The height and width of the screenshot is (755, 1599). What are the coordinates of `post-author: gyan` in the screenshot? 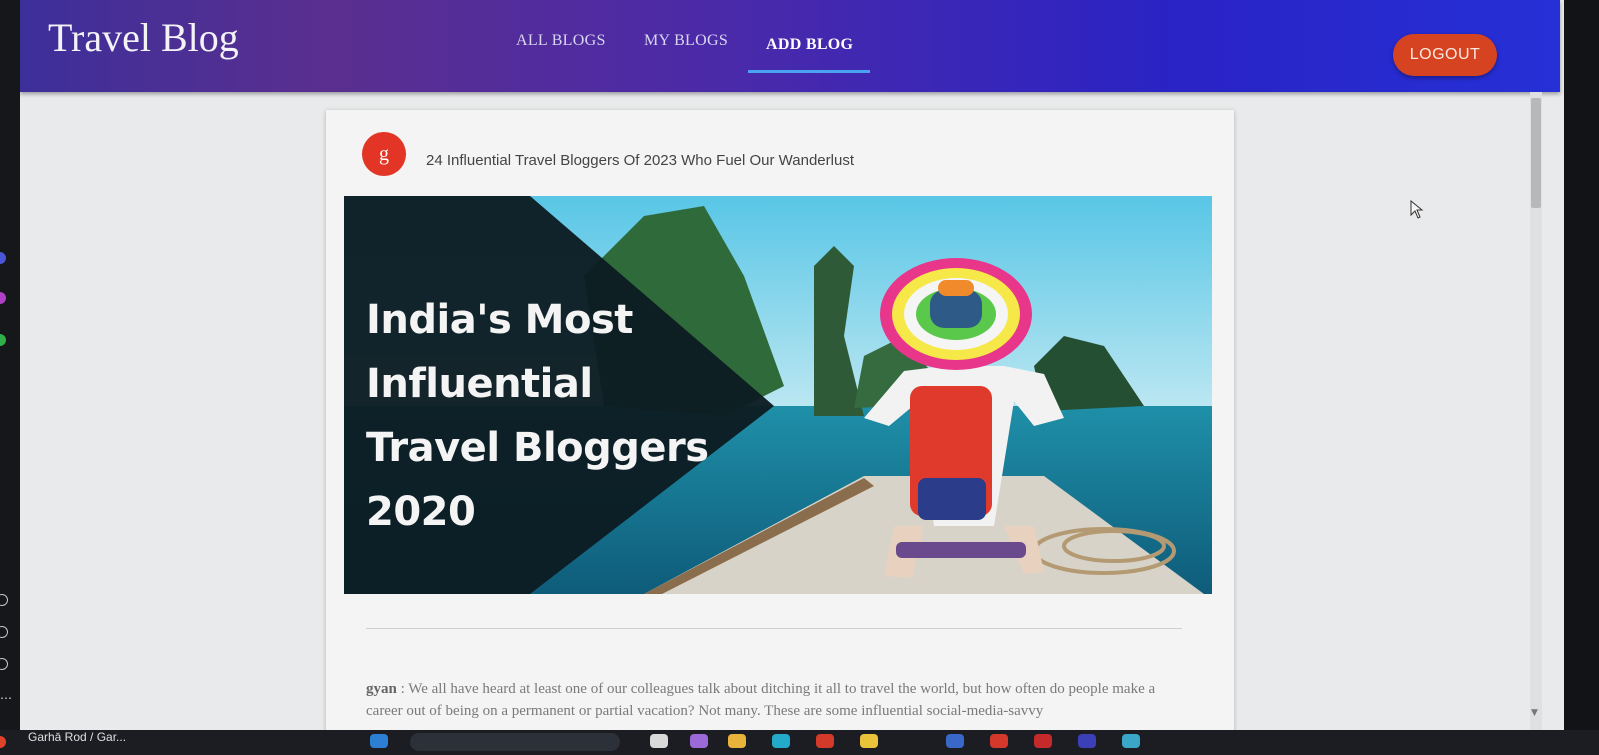 It's located at (381, 689).